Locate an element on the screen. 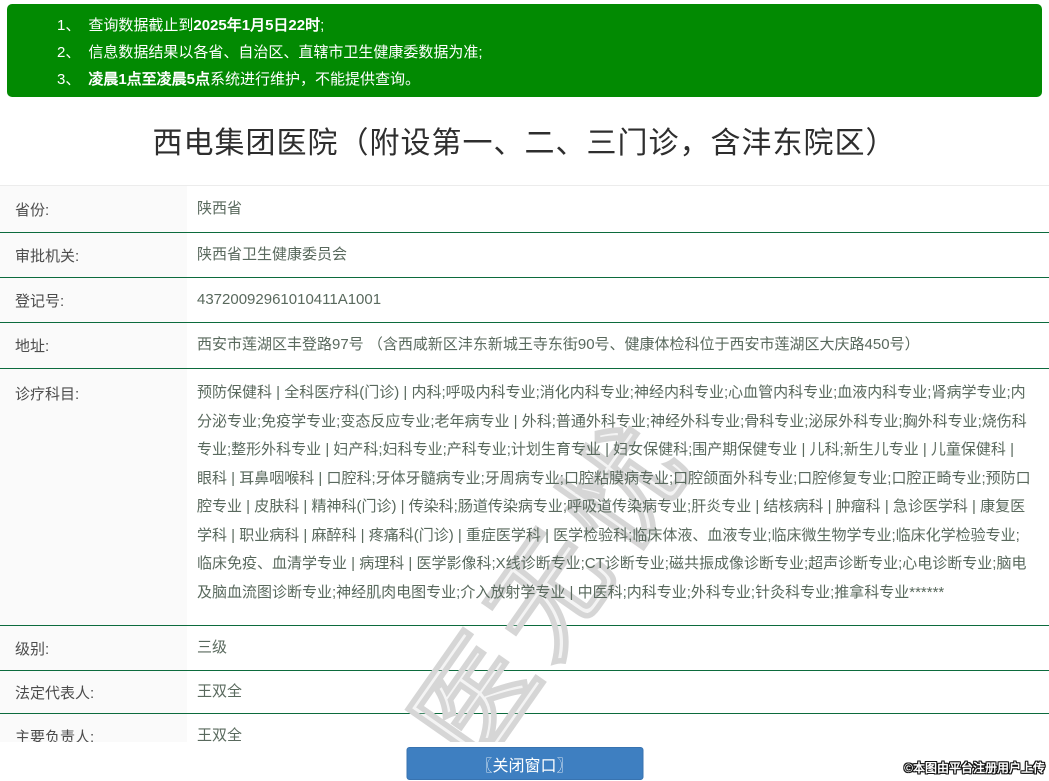 The image size is (1049, 781). table-row-legal-representative: 法定代表人: 王双全 is located at coordinates (524, 692).